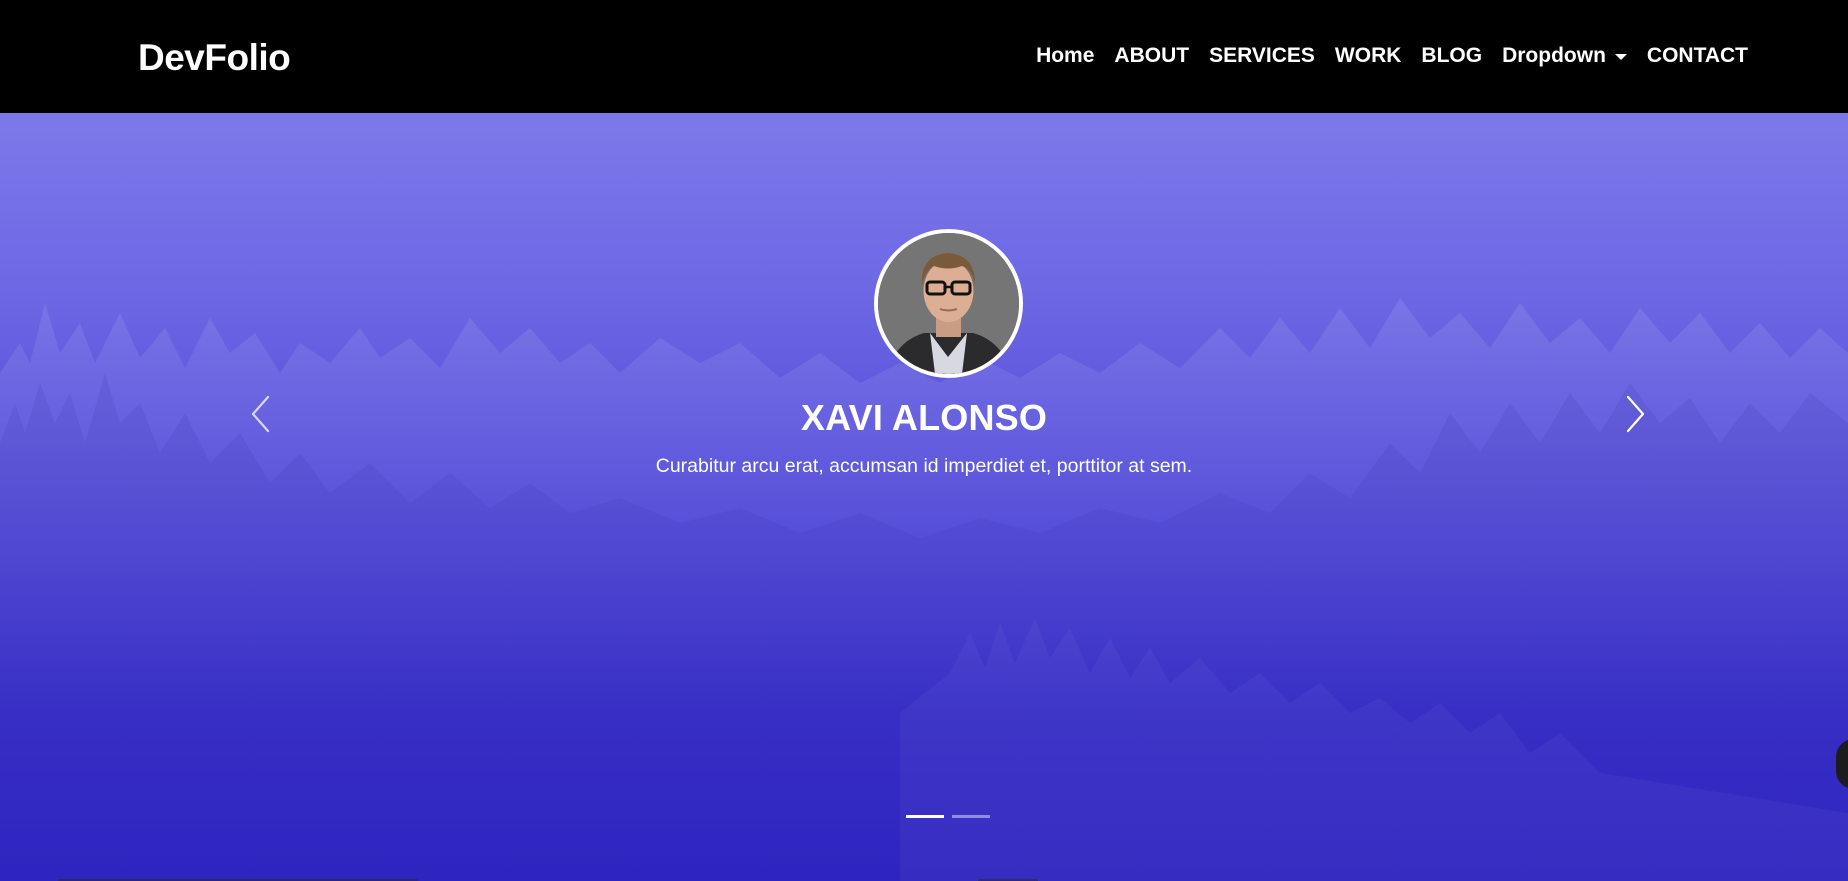 The height and width of the screenshot is (881, 1848). I want to click on nav-about: ABOUT, so click(1151, 56).